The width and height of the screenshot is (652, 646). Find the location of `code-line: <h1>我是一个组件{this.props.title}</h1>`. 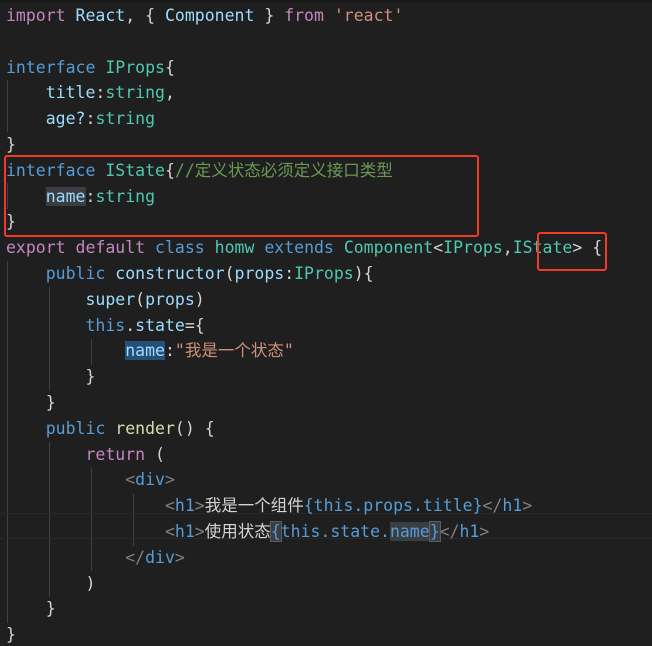

code-line: <h1>我是一个组件{this.props.title}</h1> is located at coordinates (326, 506).